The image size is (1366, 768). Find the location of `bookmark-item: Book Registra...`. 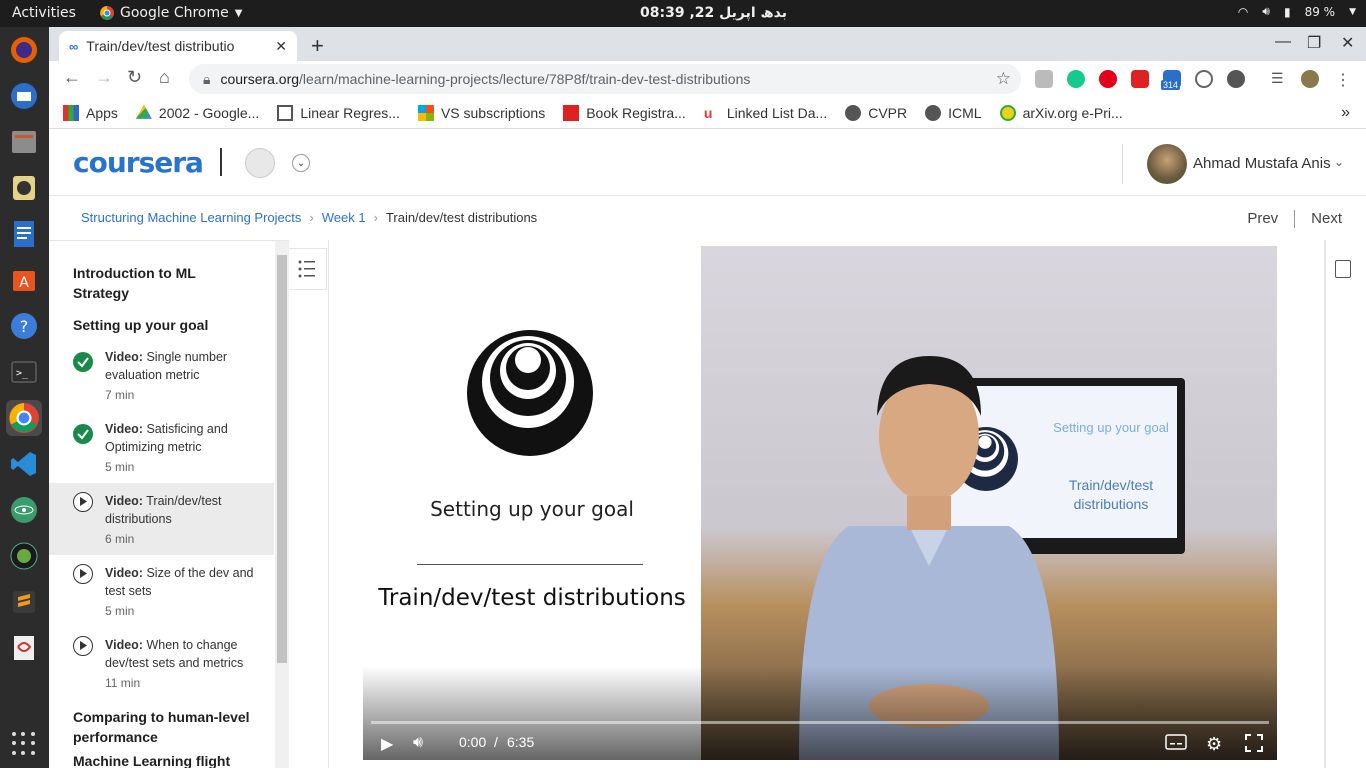

bookmark-item: Book Registra... is located at coordinates (624, 112).